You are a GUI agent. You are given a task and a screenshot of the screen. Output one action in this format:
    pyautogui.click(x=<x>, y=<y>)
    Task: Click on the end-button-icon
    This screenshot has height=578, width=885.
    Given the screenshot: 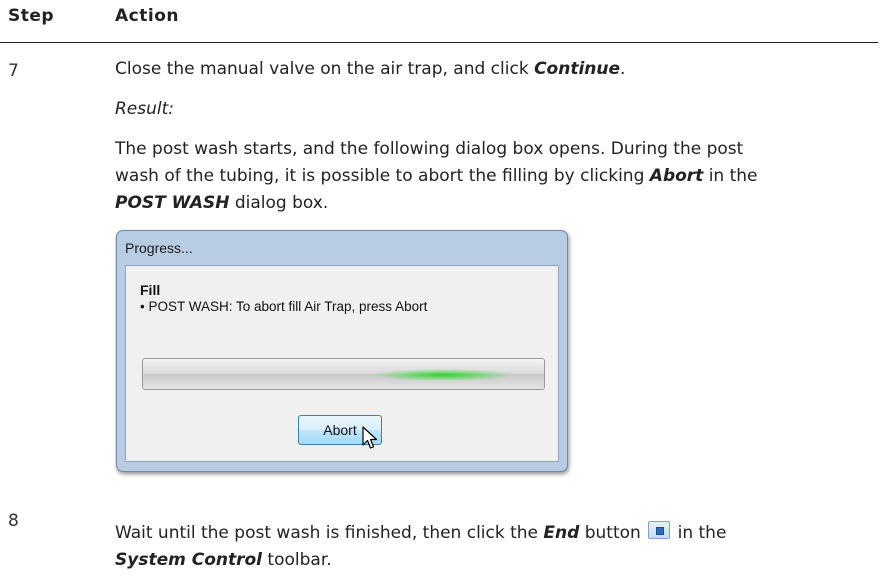 What is the action you would take?
    pyautogui.click(x=659, y=530)
    